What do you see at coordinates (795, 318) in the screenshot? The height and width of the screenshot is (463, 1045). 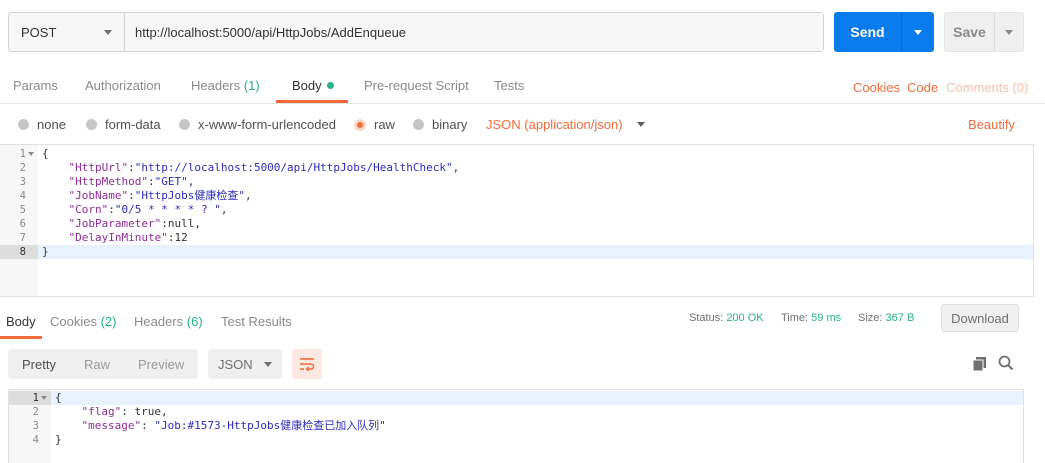 I see `time-label: Time:` at bounding box center [795, 318].